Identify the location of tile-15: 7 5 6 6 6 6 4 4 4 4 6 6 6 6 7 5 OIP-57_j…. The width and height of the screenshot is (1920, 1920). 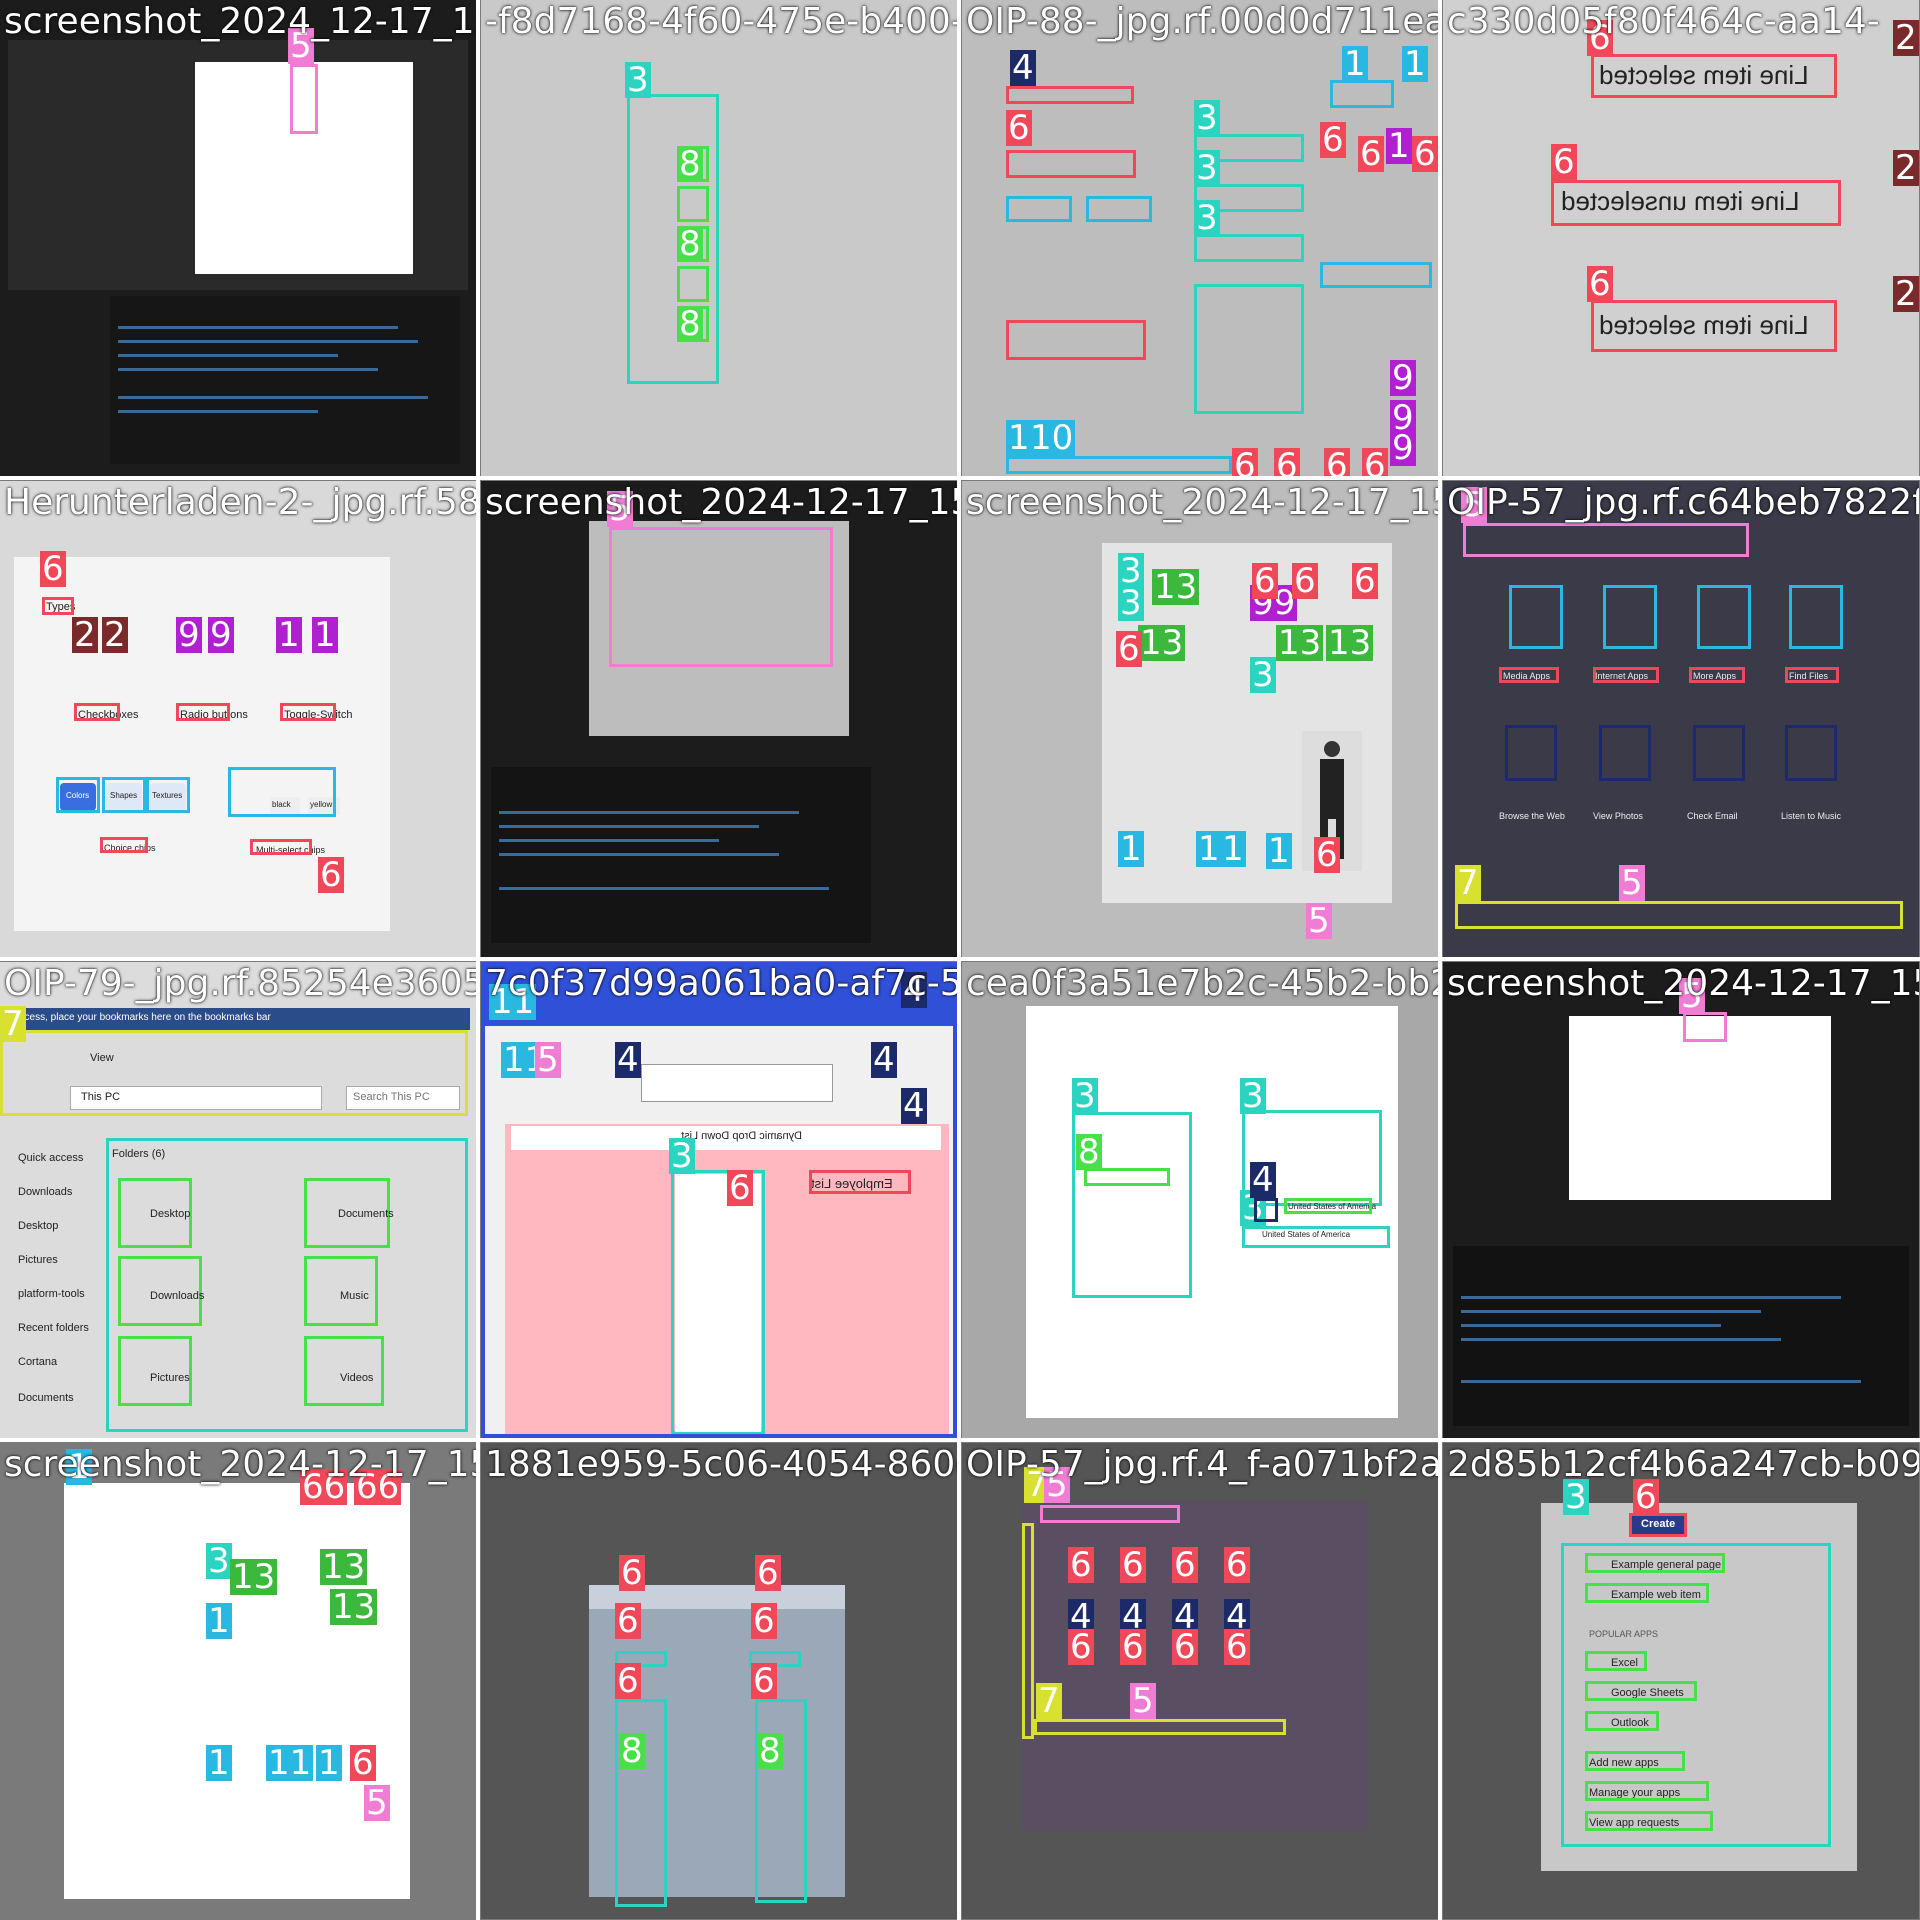
(1200, 1681).